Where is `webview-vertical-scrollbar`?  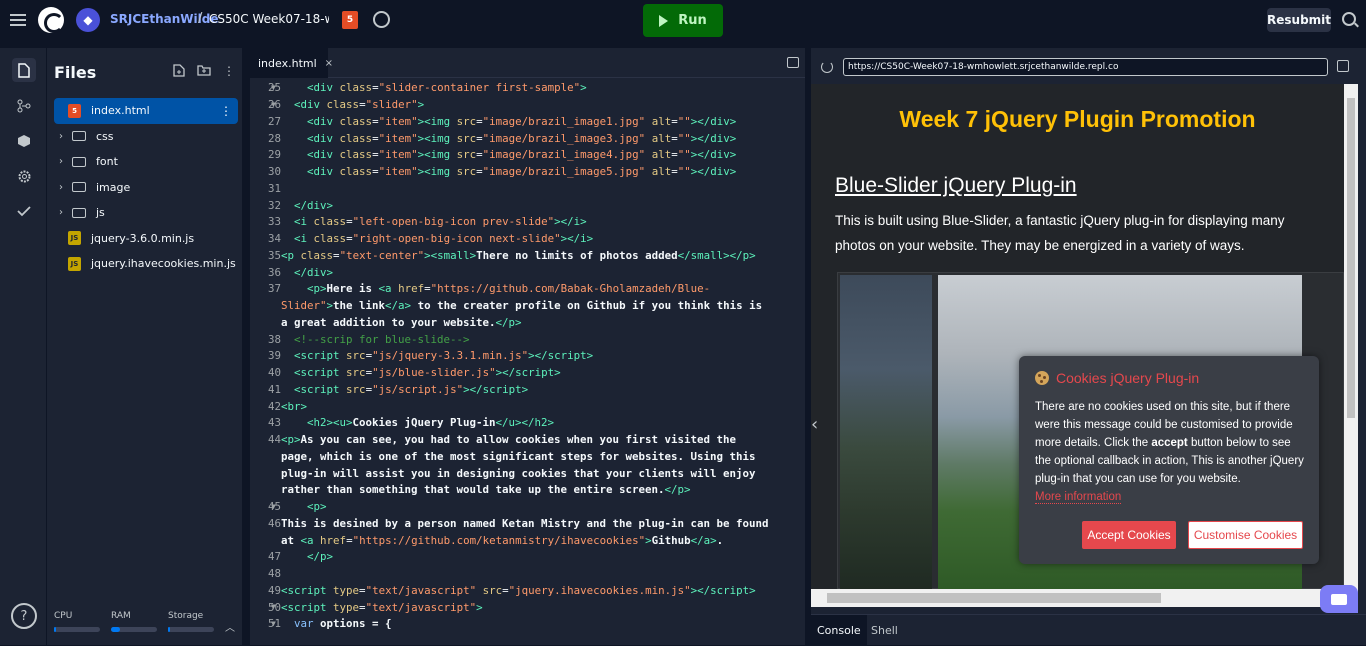
webview-vertical-scrollbar is located at coordinates (1351, 336).